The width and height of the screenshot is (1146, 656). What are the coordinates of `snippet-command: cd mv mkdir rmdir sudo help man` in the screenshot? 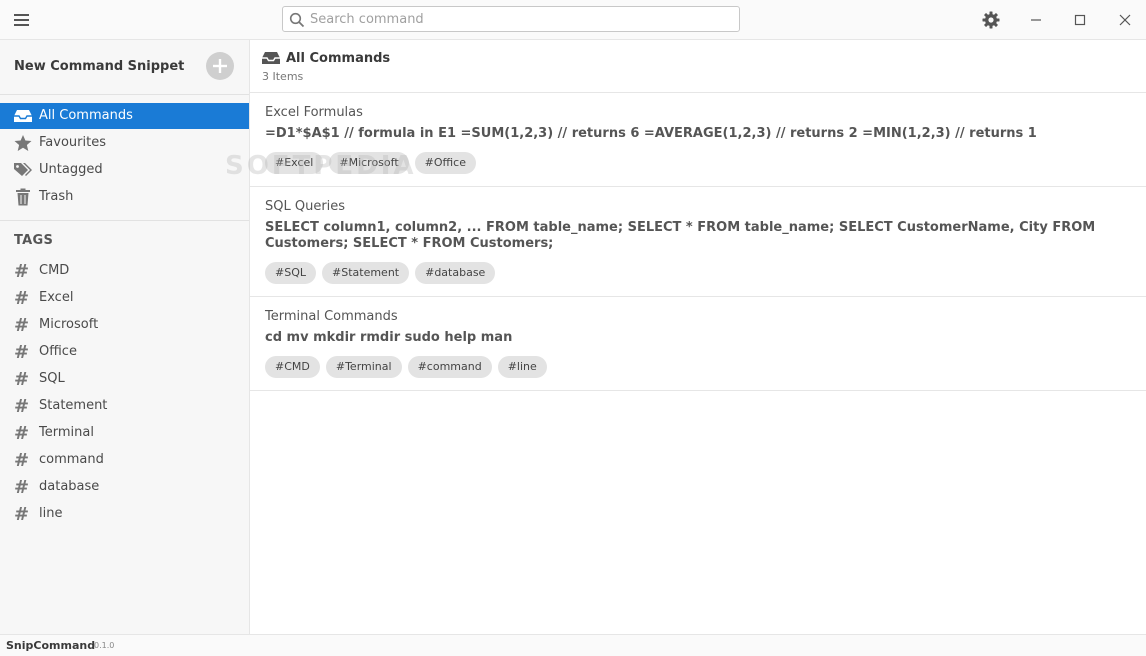 It's located at (389, 337).